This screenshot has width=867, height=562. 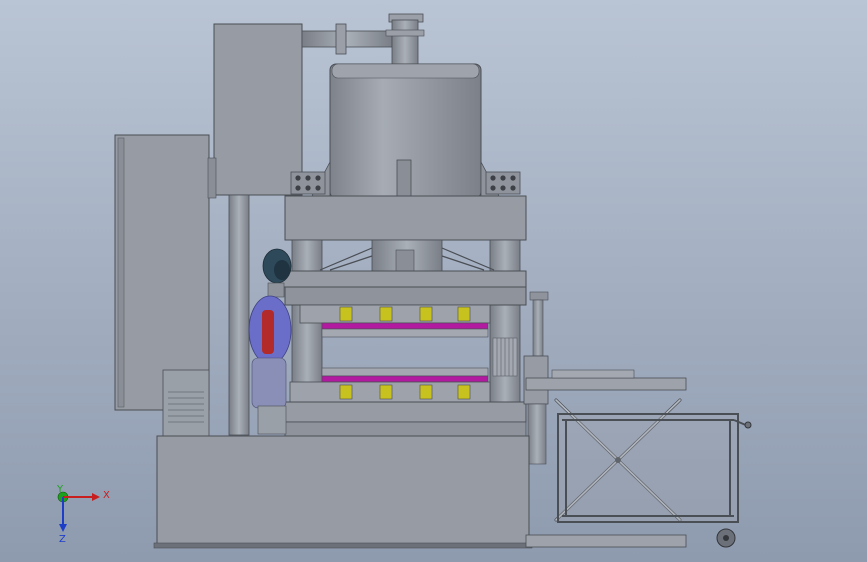 I want to click on y-axis-label: Y, so click(x=60, y=489).